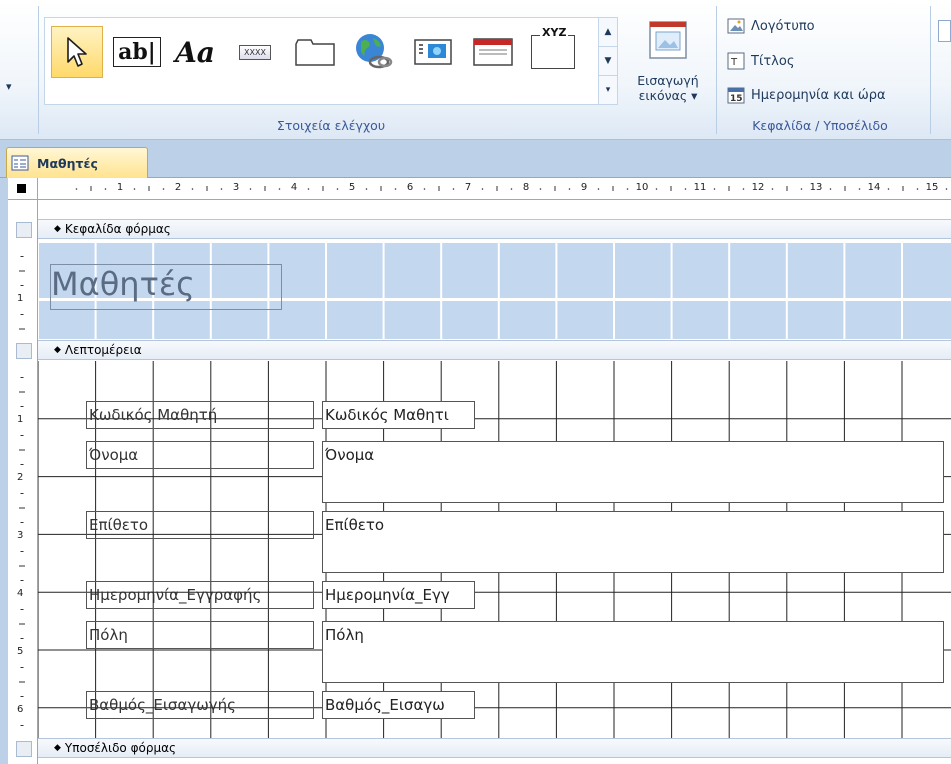 The width and height of the screenshot is (951, 764). Describe the element at coordinates (9, 86) in the screenshot. I see `ribbon-left-arrow: ▾` at that location.